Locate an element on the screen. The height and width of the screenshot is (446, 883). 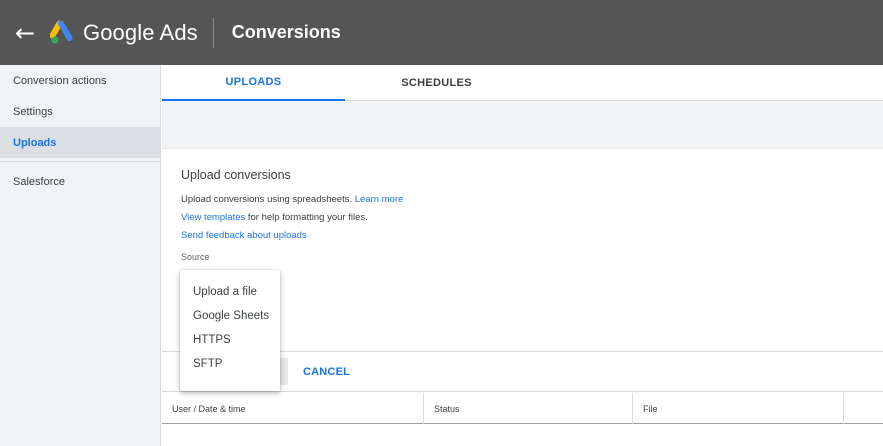
column-header-user-date: User / Date & time is located at coordinates (293, 408).